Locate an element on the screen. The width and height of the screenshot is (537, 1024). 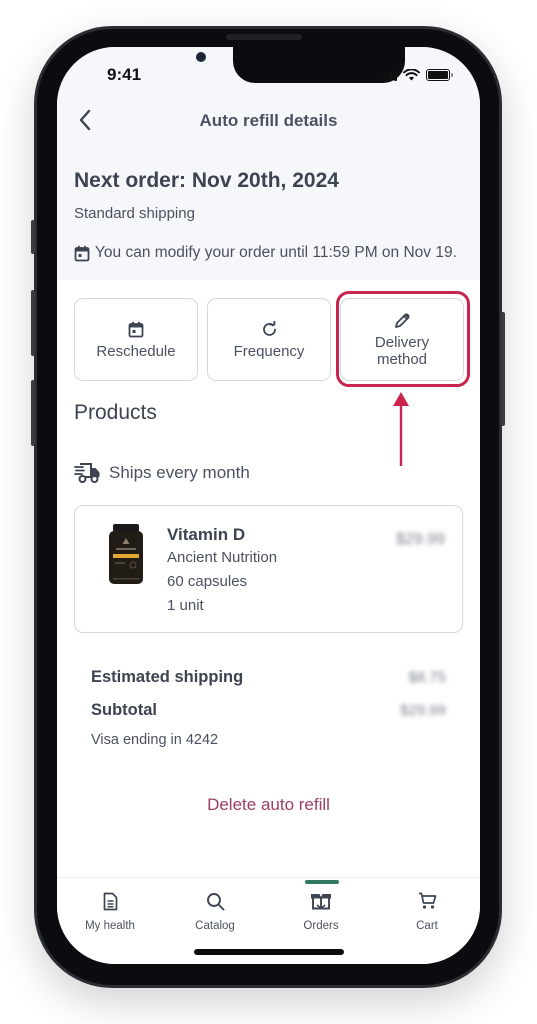
tab-my-health: My health is located at coordinates (110, 910).